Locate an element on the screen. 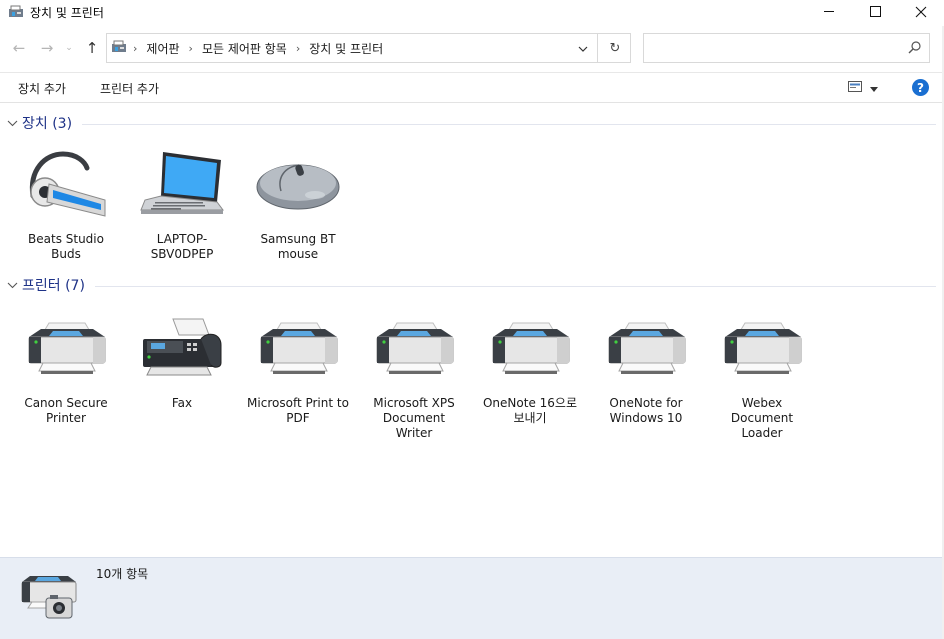 The width and height of the screenshot is (944, 639). recent-locations-button: ⌄ is located at coordinates (69, 48).